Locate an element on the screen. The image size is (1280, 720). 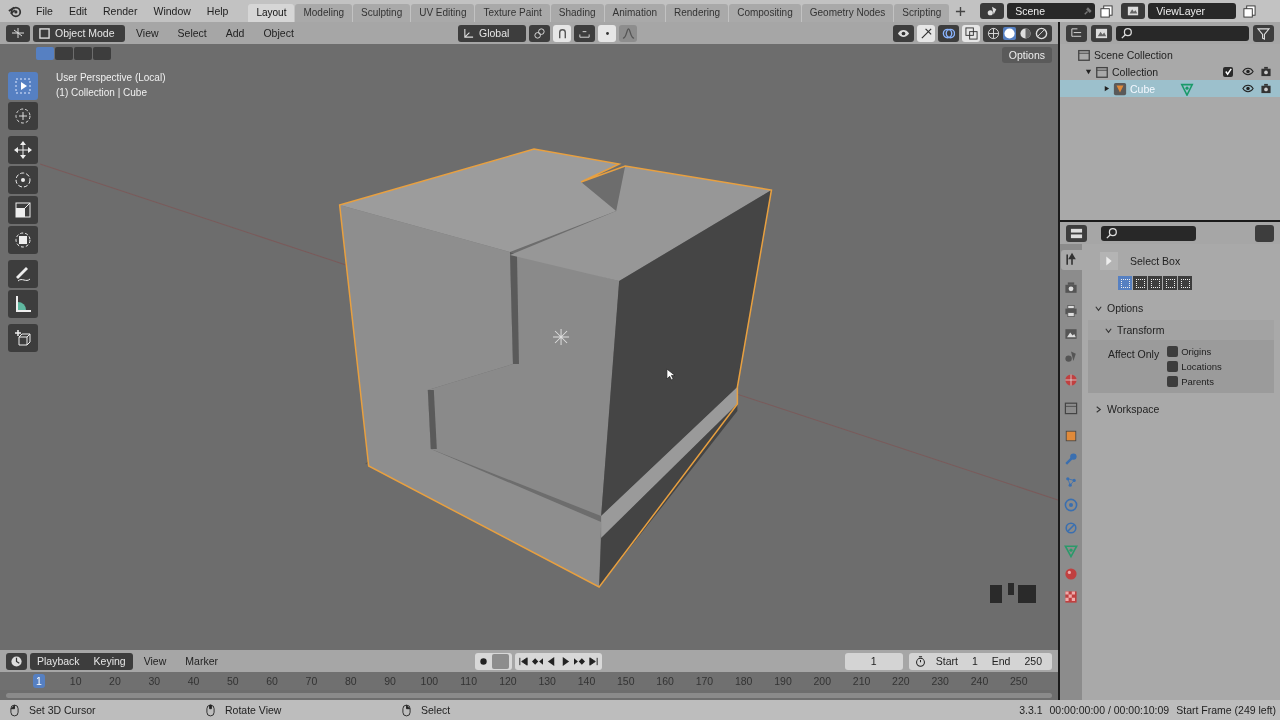
checkbox-label: Origins is located at coordinates (1196, 351).